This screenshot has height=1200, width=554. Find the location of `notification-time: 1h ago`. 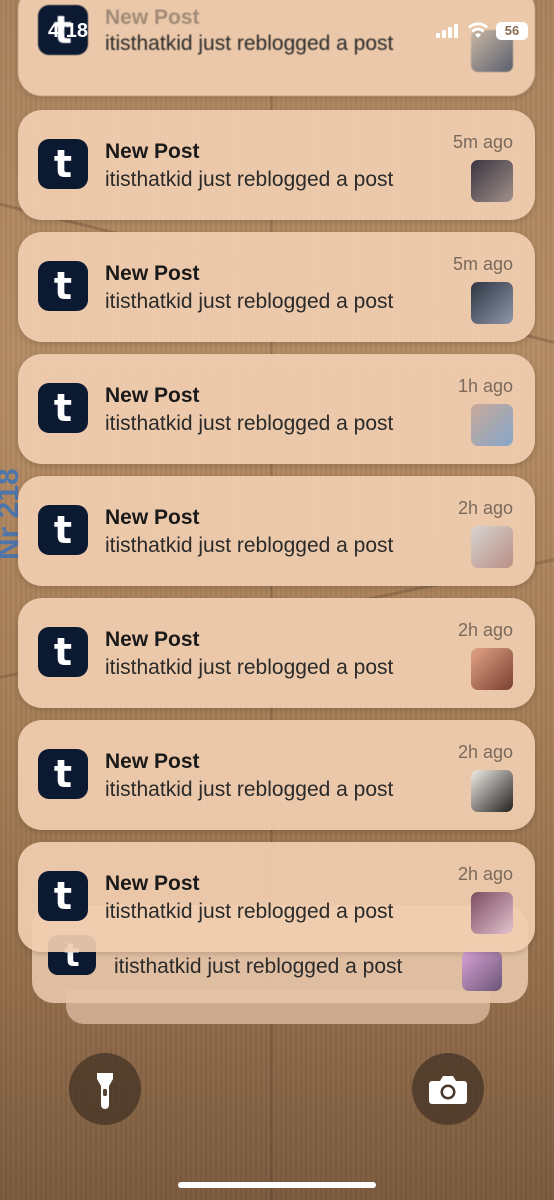

notification-time: 1h ago is located at coordinates (485, 386).